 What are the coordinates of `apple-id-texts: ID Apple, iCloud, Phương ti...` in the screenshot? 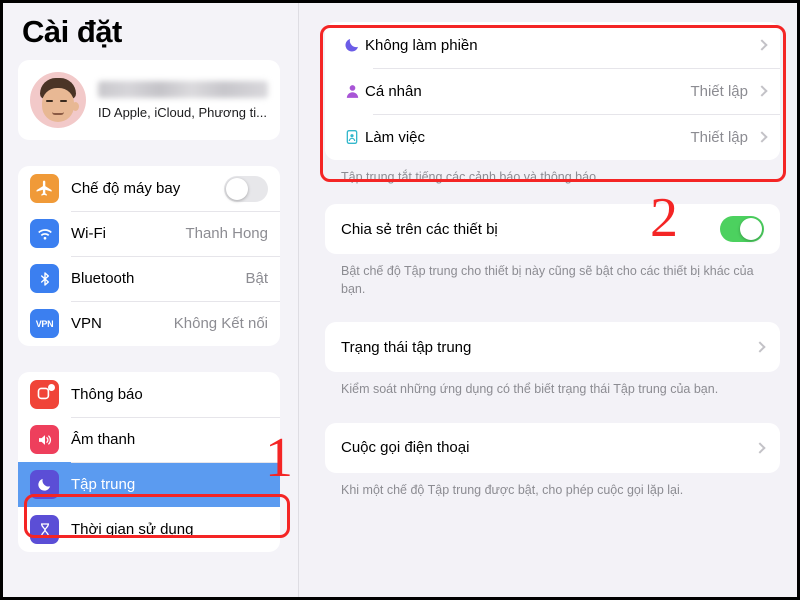 It's located at (183, 100).